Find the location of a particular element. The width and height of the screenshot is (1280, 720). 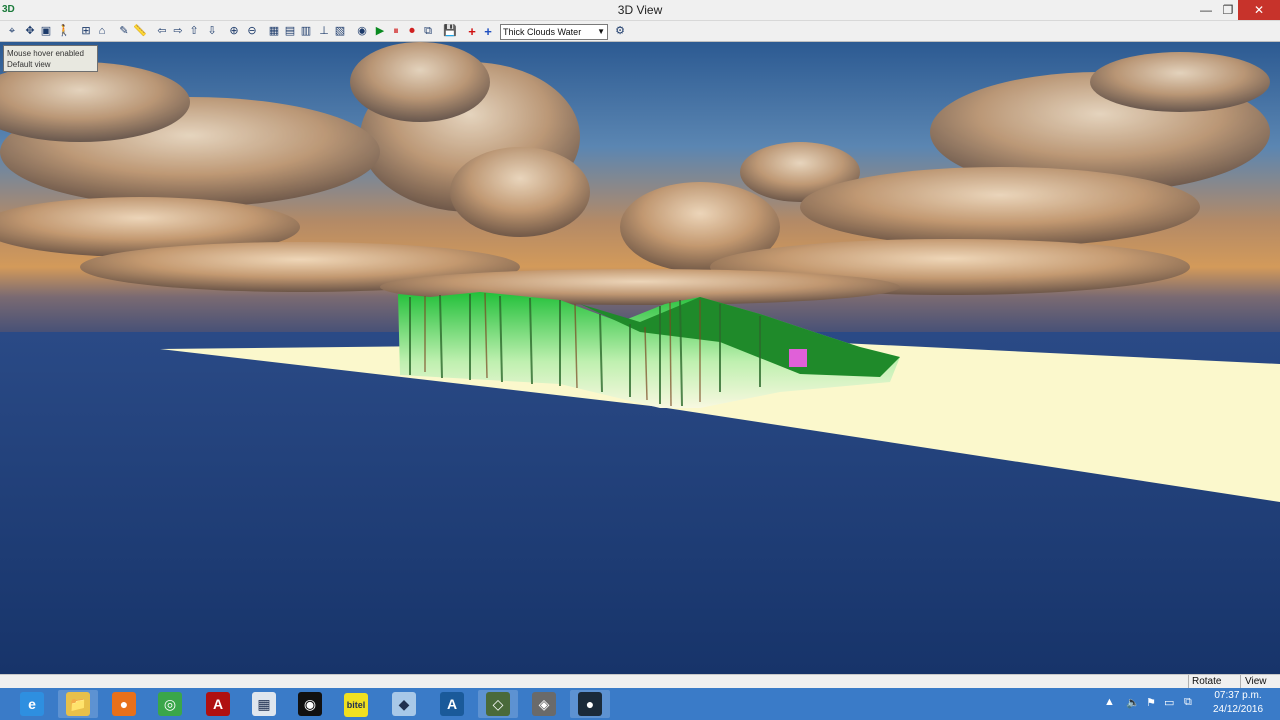

calculator-icon: ▦ is located at coordinates (264, 704).